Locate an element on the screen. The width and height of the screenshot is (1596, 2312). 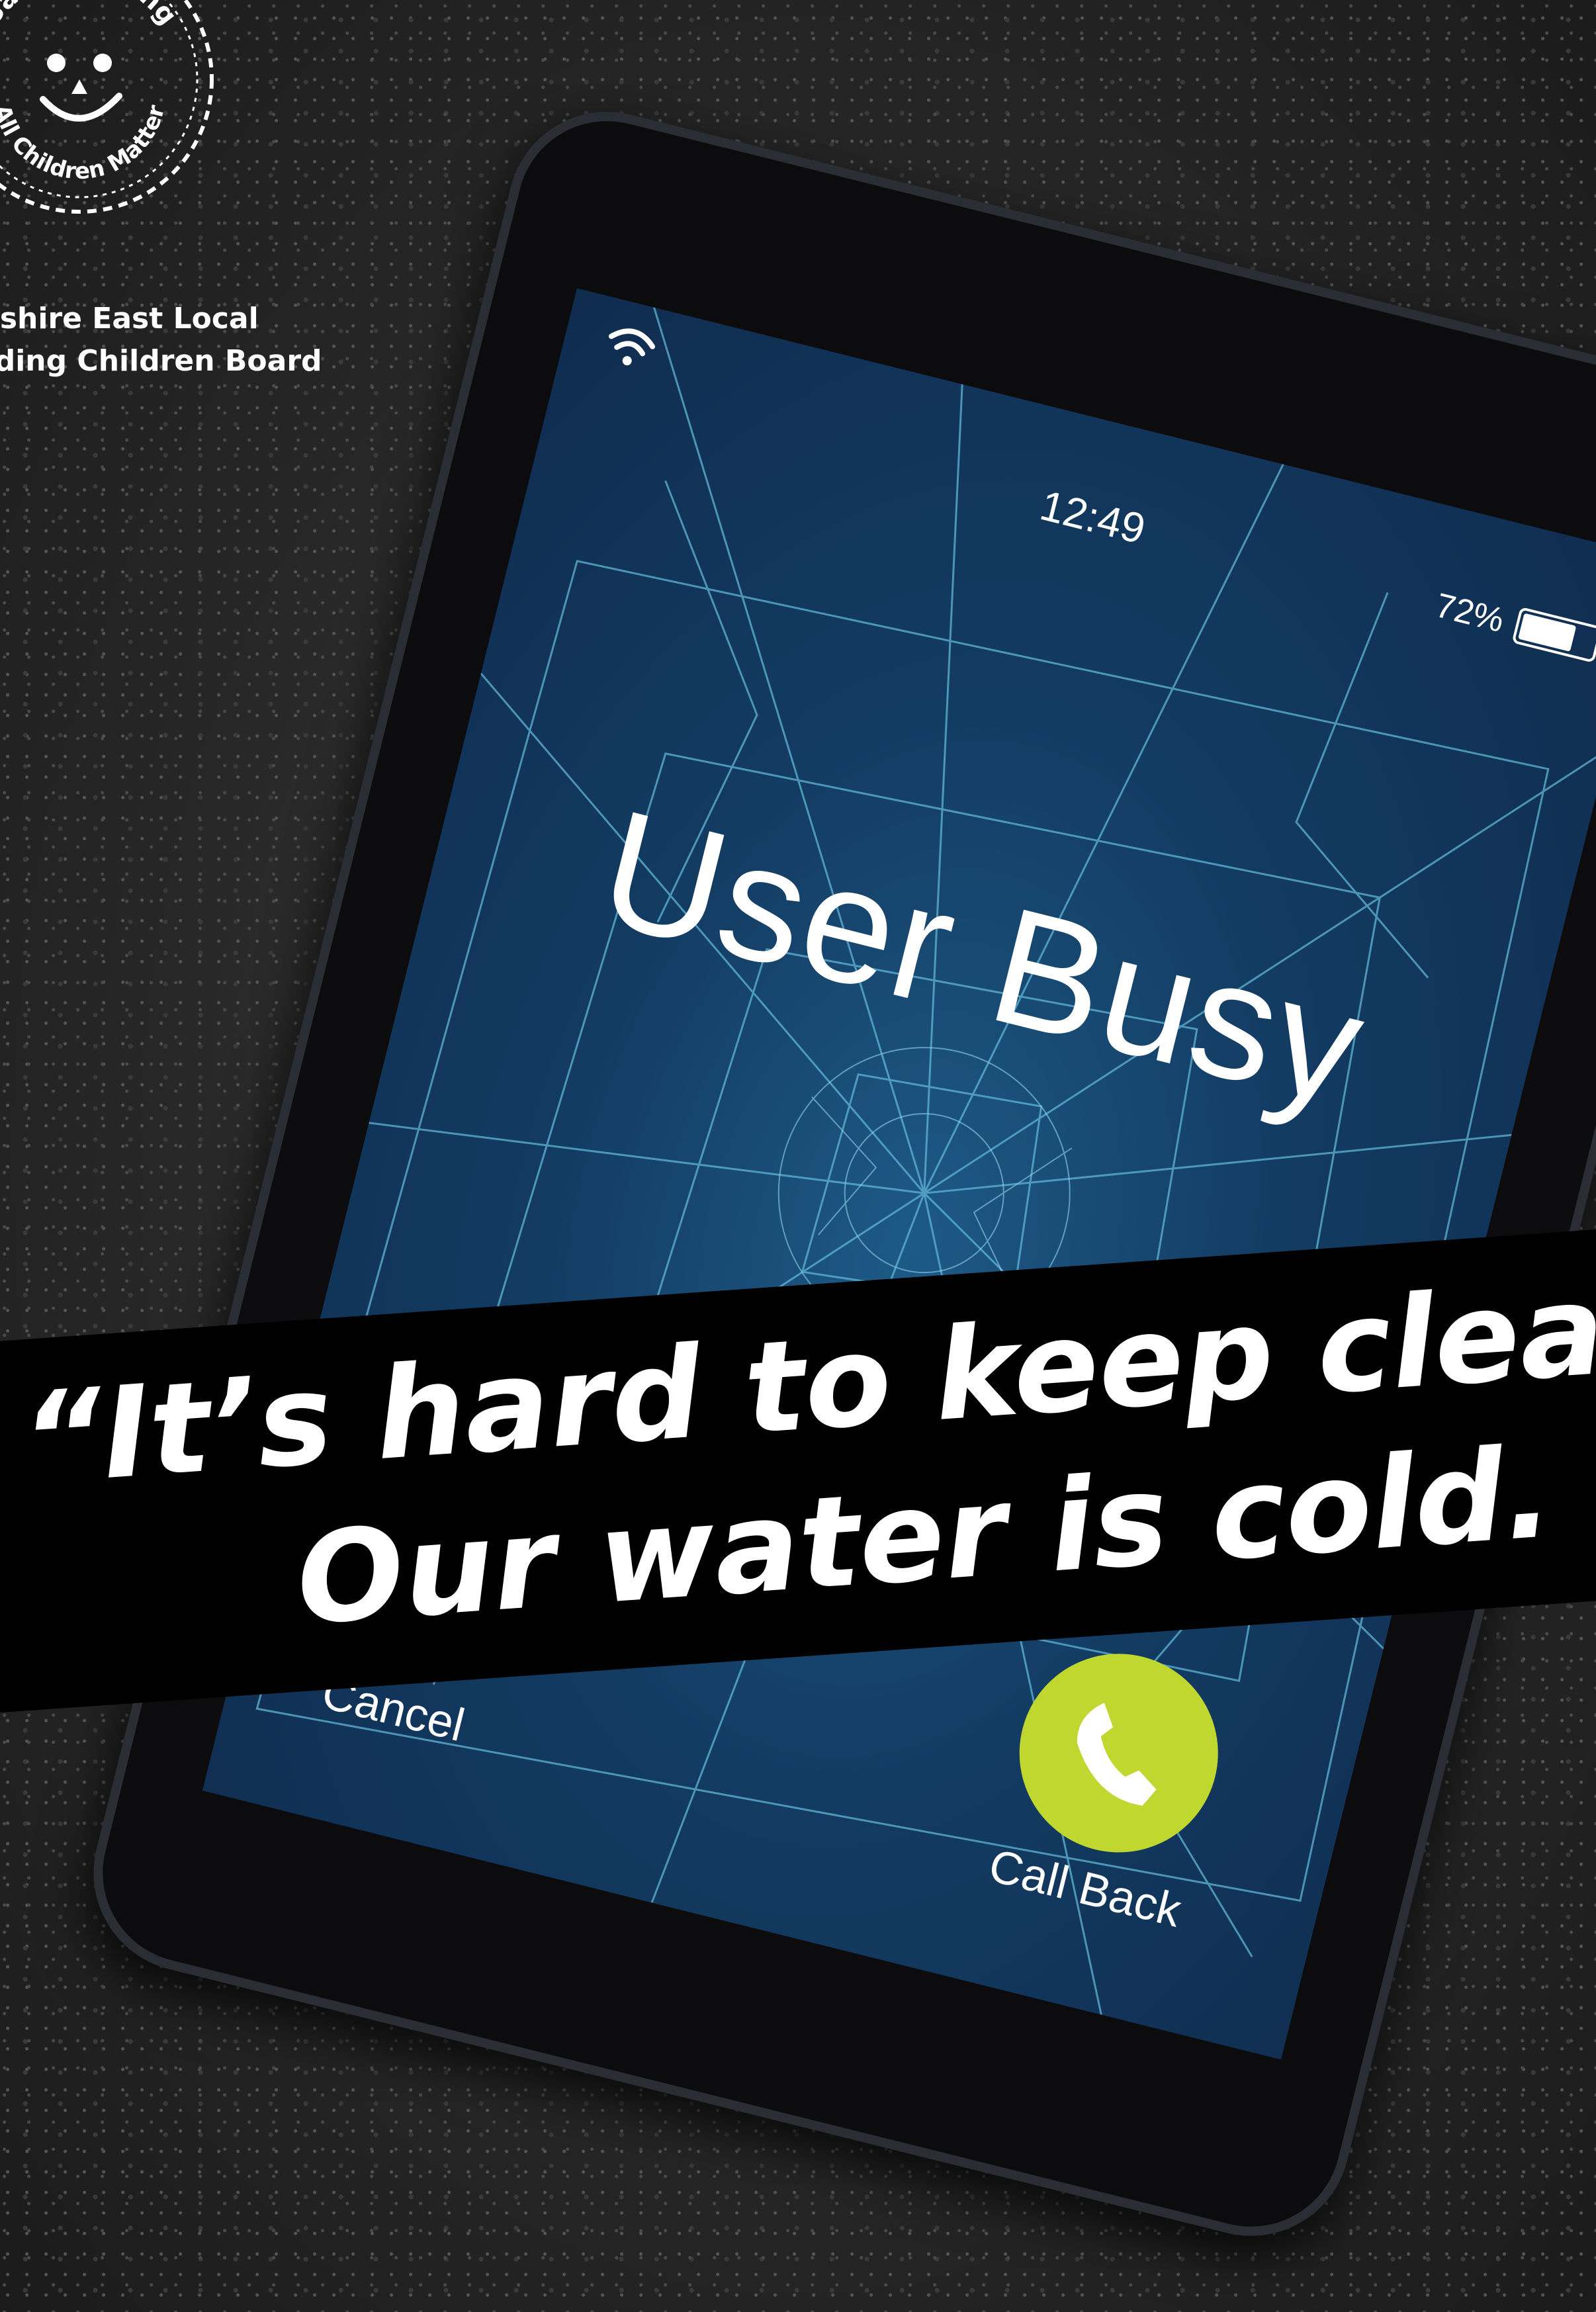
board-name: eshire East Local rding Children Board is located at coordinates (161, 340).